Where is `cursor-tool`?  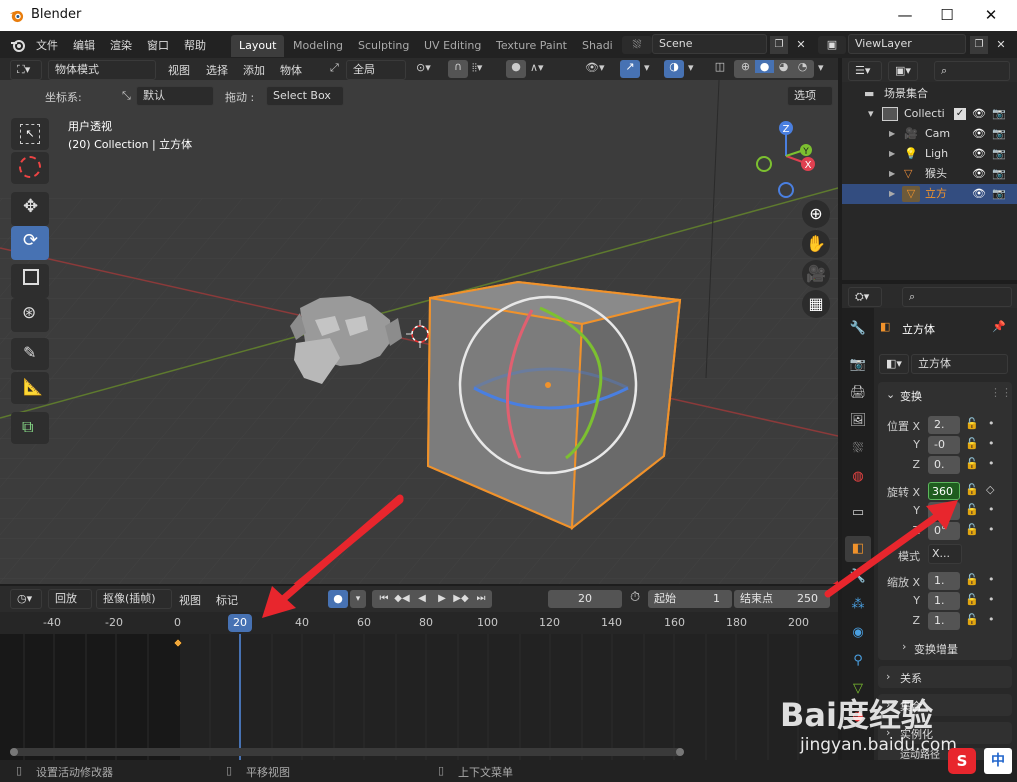
cursor-tool is located at coordinates (30, 168).